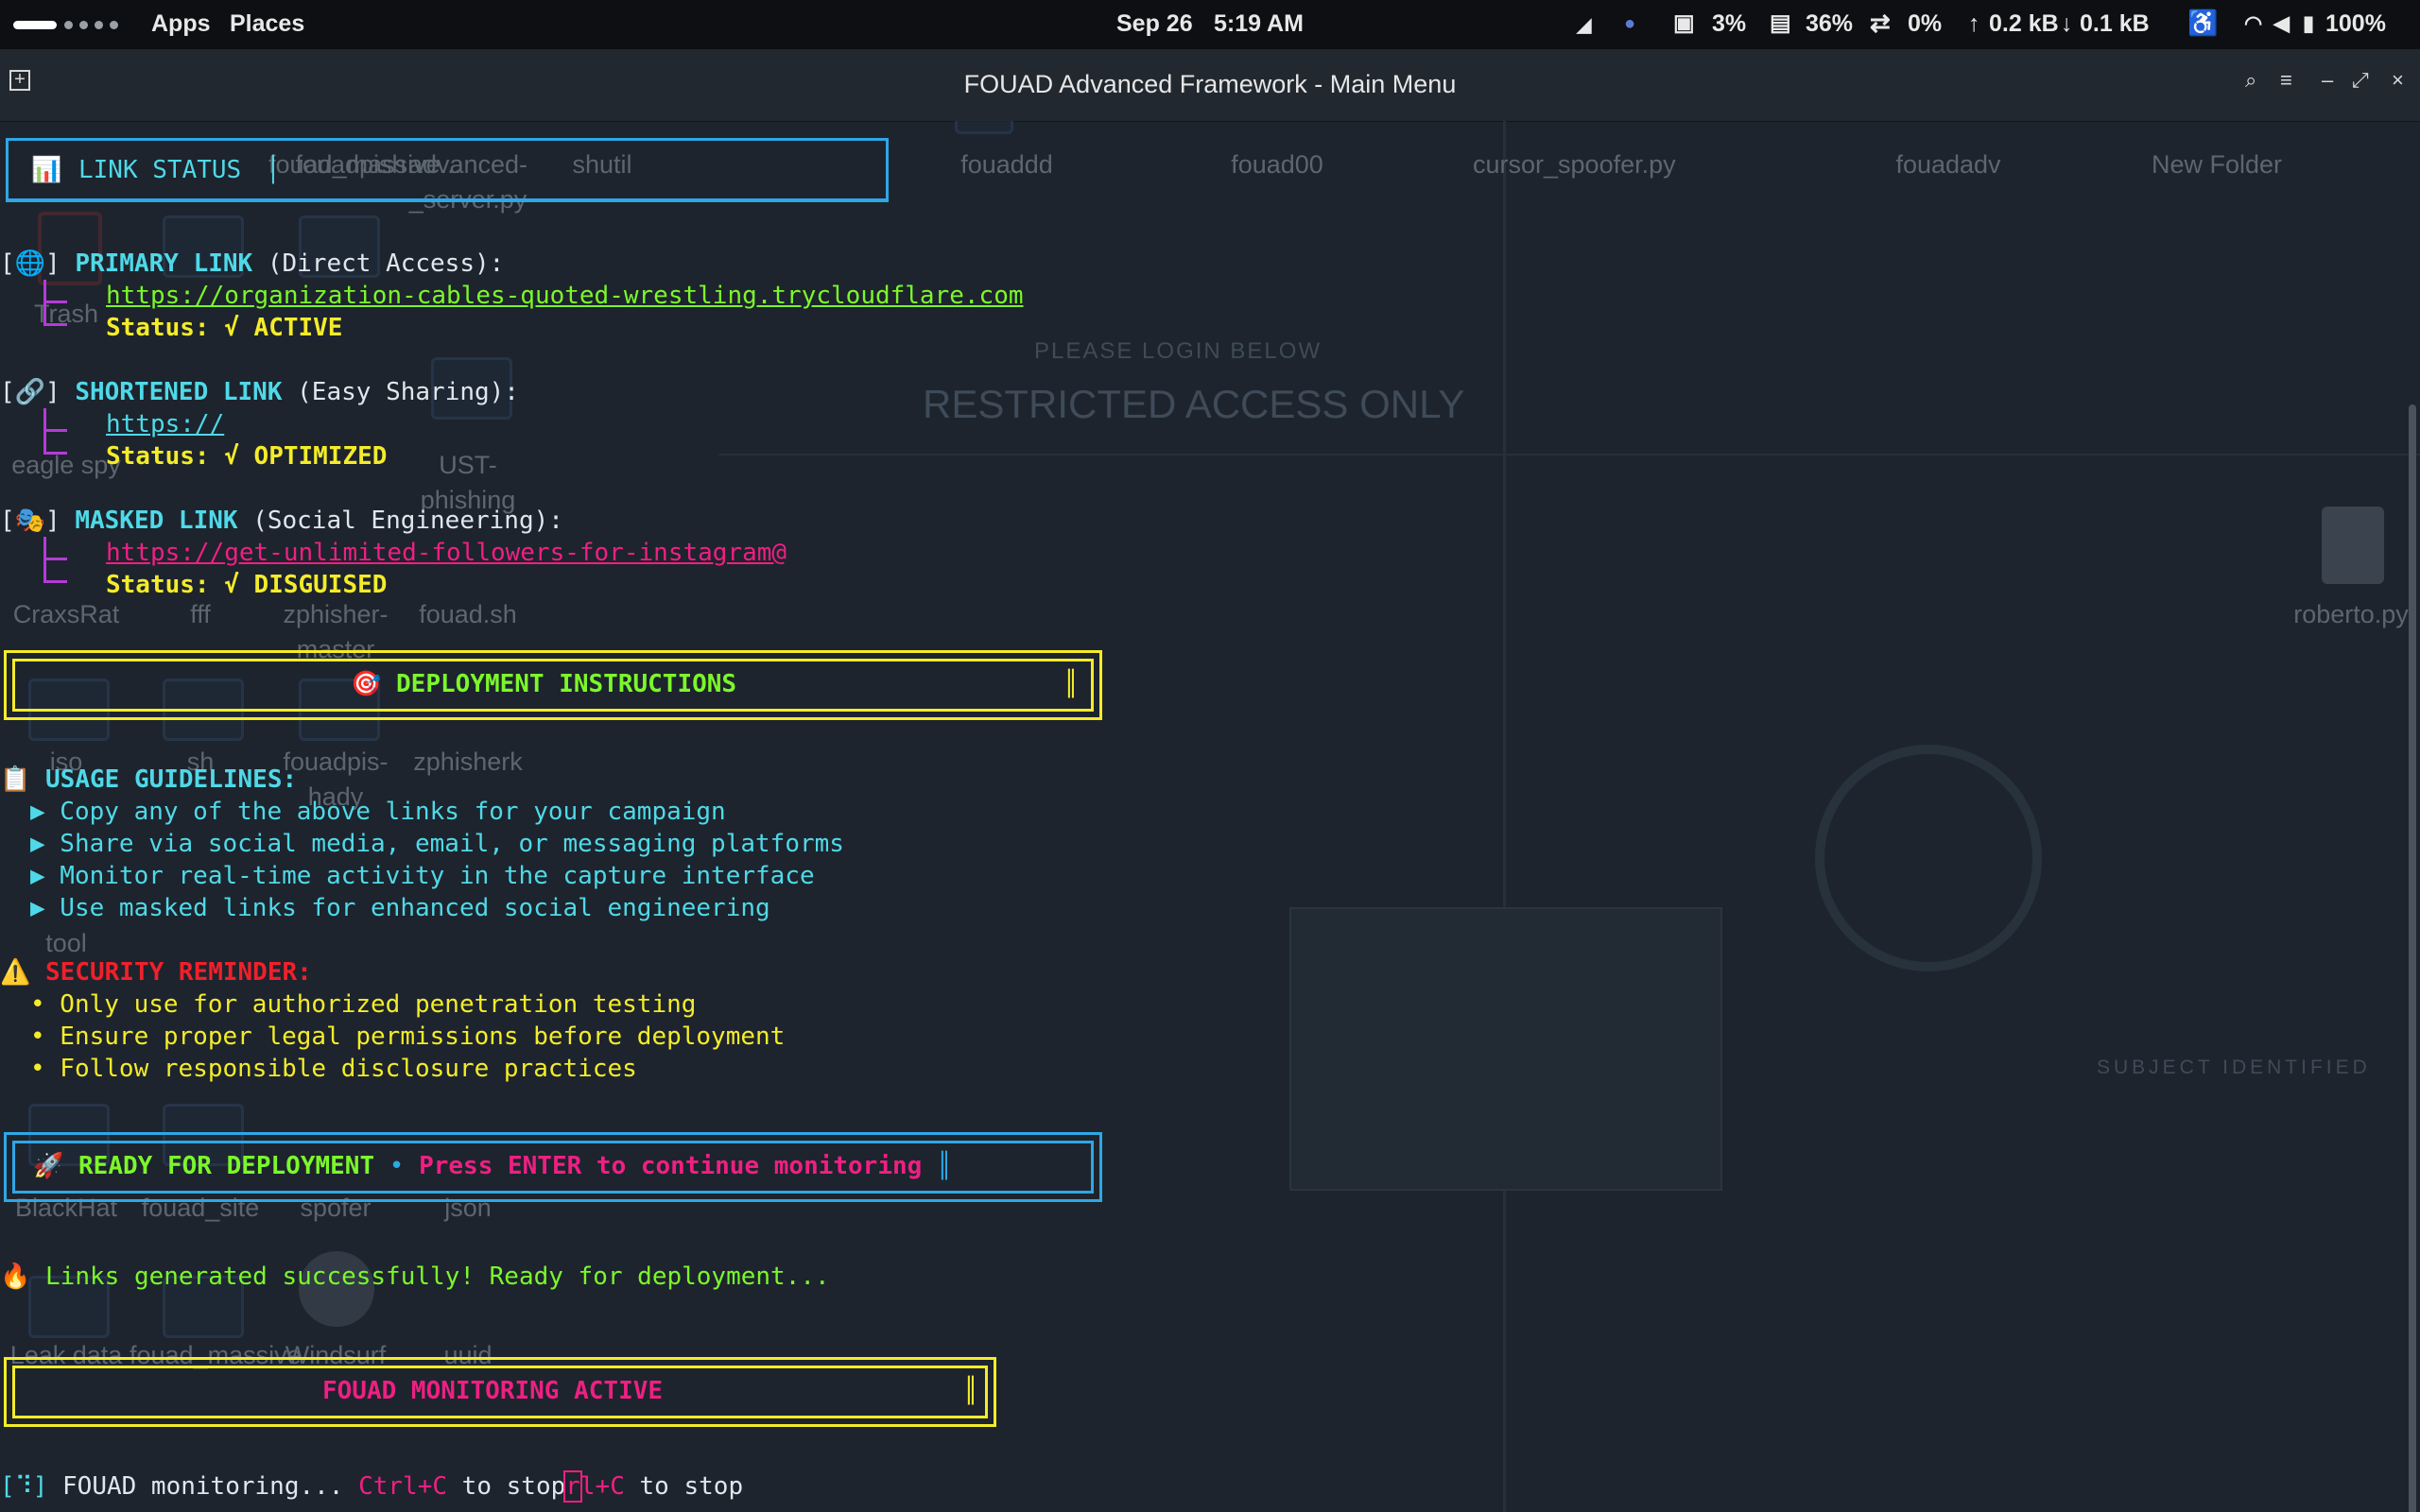 This screenshot has width=2420, height=1512. I want to click on desktop-icon-label: CraxsRat, so click(68, 614).